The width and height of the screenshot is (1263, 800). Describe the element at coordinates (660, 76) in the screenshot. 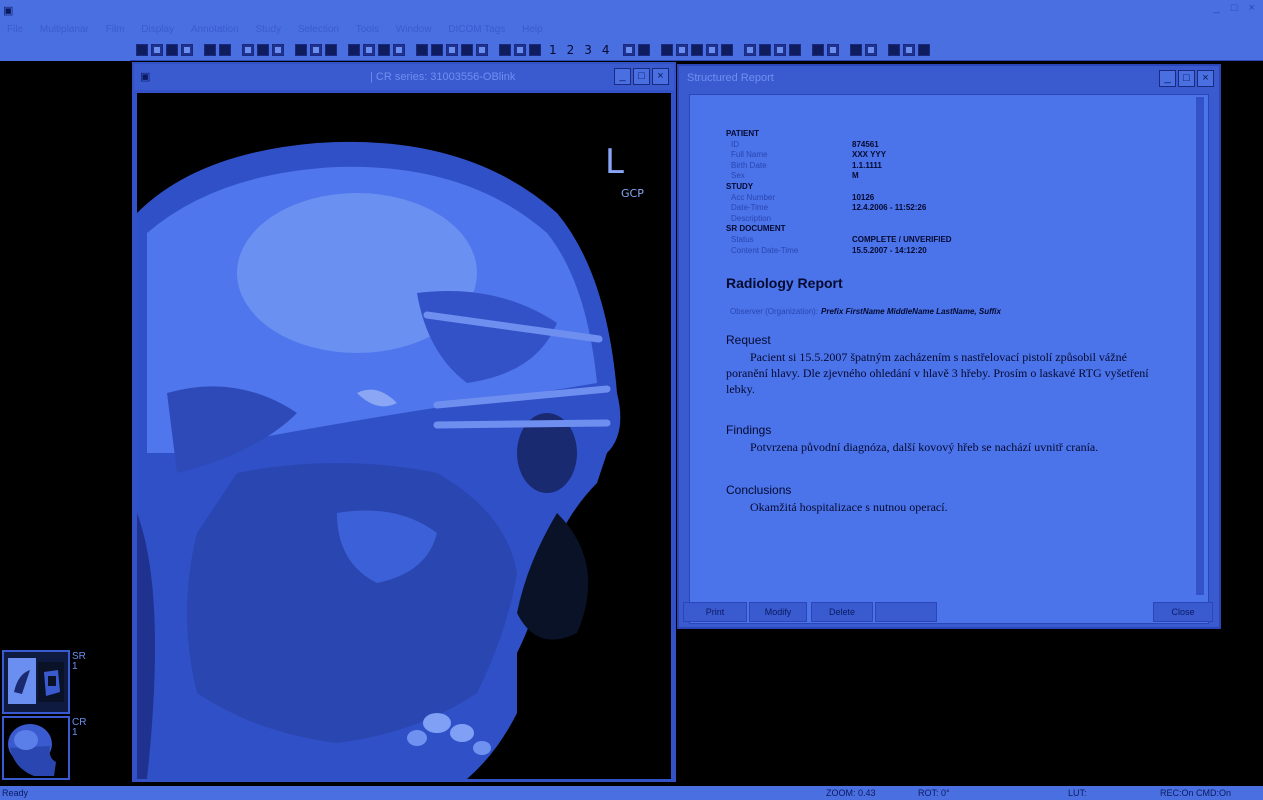

I see `close-button: ×` at that location.